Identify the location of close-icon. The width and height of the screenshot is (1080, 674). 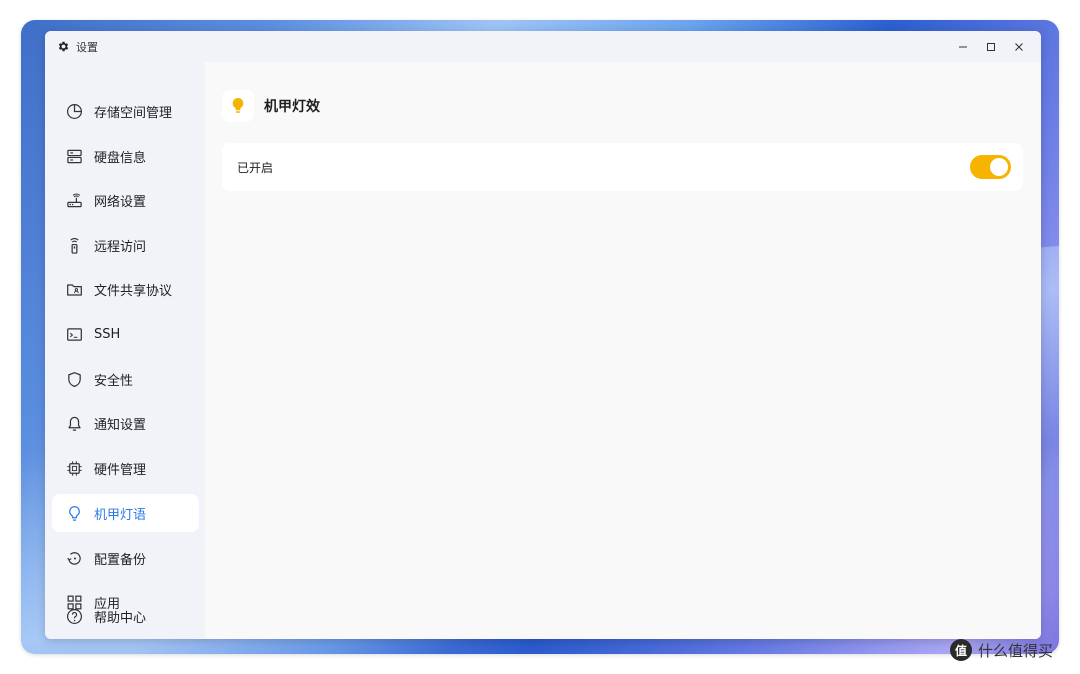
(1019, 46).